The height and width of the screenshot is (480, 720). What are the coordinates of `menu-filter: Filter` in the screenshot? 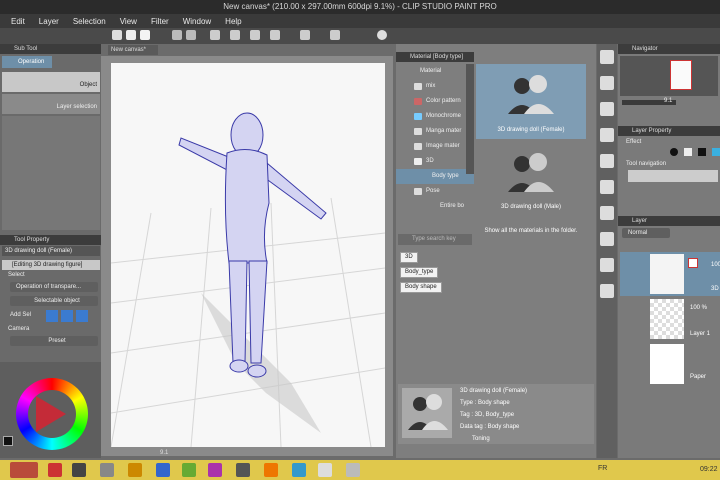 It's located at (160, 21).